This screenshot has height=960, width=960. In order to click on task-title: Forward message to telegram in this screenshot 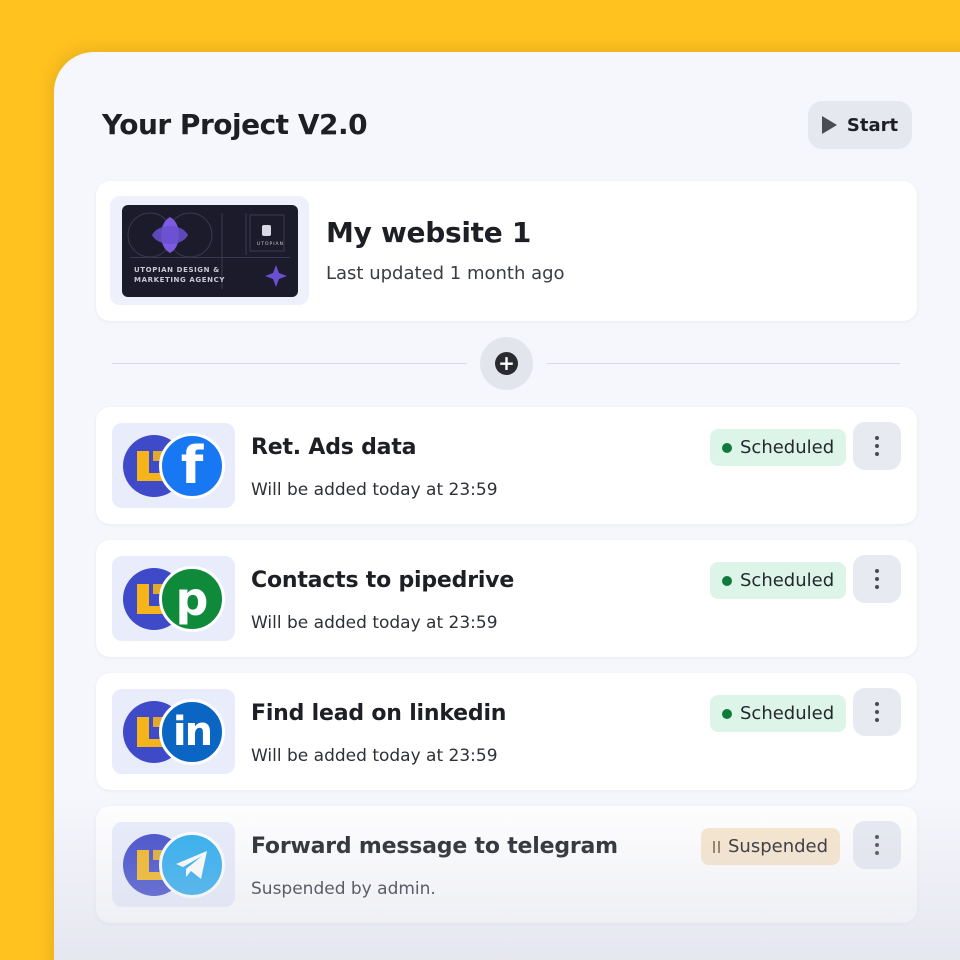, I will do `click(434, 846)`.